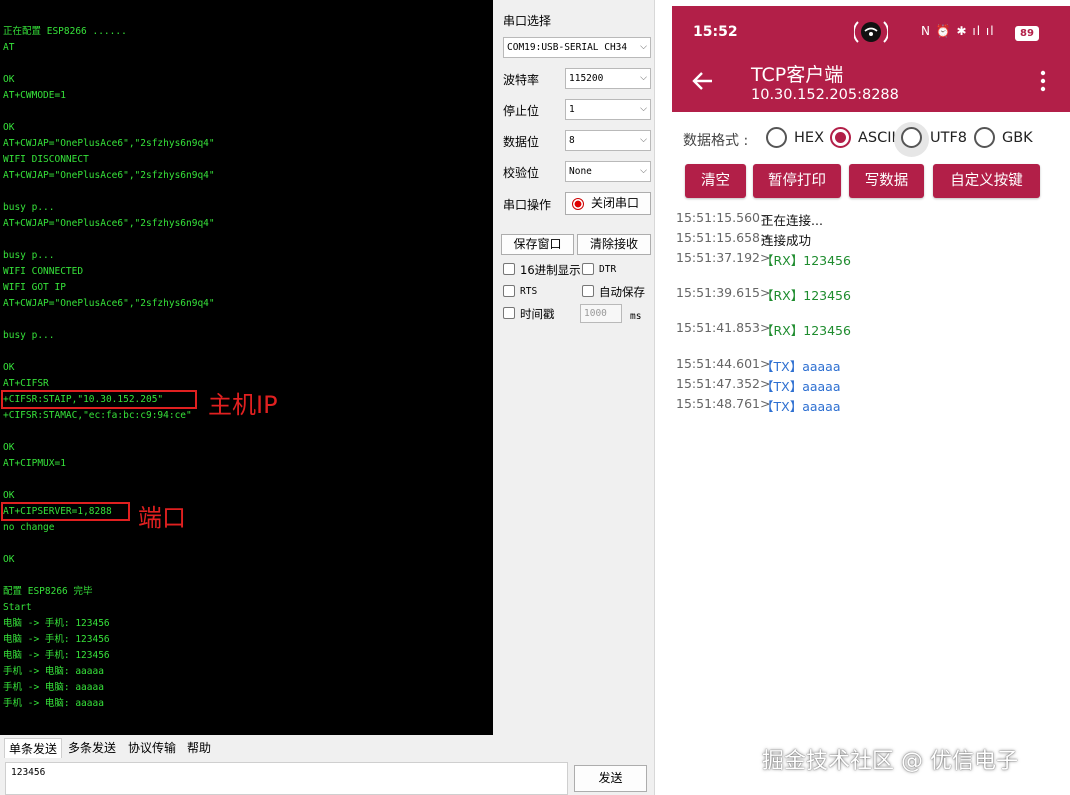  I want to click on clear-button: 清空, so click(715, 181).